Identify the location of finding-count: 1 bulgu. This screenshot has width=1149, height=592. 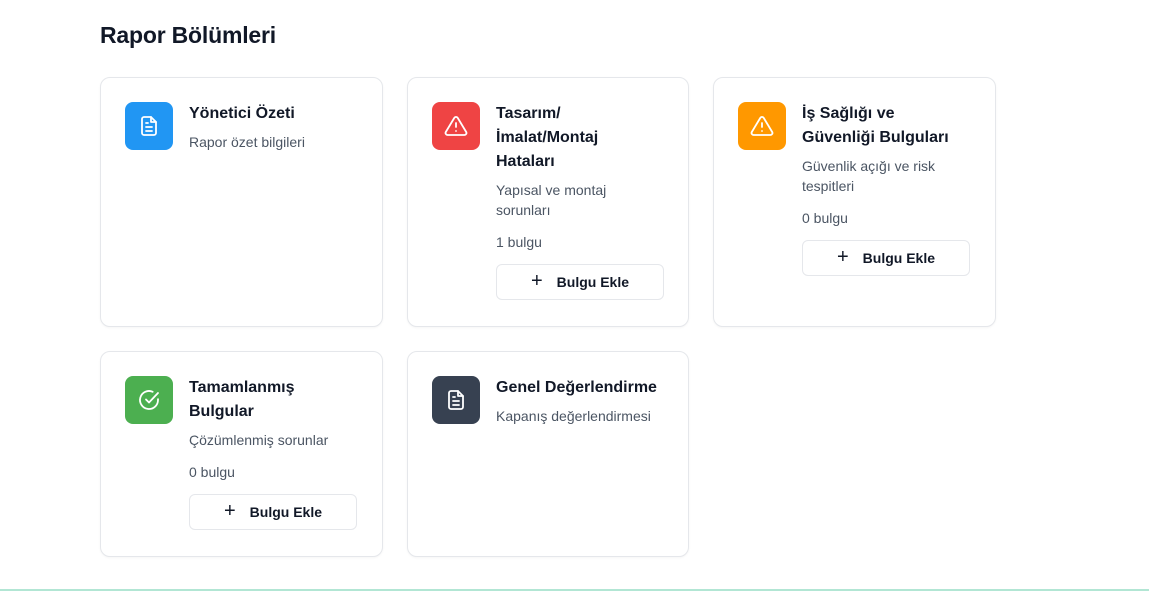
(519, 242).